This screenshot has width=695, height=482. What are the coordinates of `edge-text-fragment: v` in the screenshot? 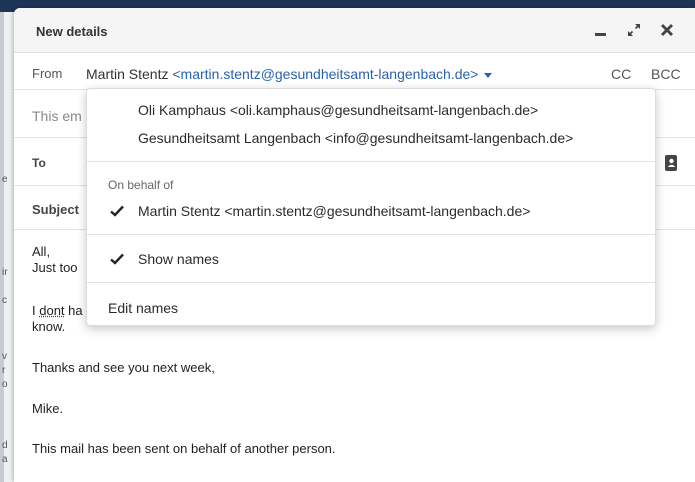 It's located at (4, 356).